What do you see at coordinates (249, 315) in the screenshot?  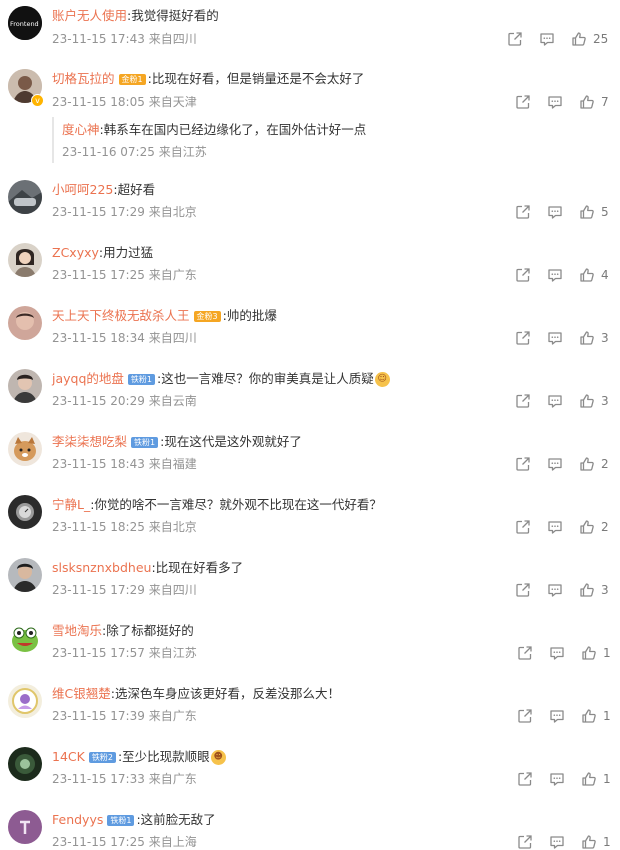 I see `comment-text: :帅的批爆` at bounding box center [249, 315].